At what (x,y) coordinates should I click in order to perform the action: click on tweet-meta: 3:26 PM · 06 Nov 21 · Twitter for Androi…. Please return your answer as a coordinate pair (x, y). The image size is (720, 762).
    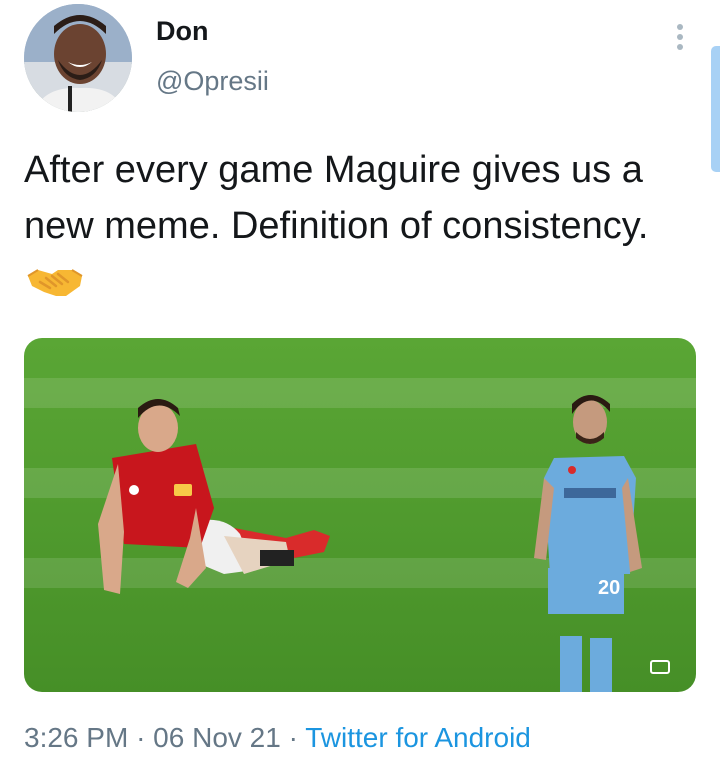
    Looking at the image, I should click on (277, 738).